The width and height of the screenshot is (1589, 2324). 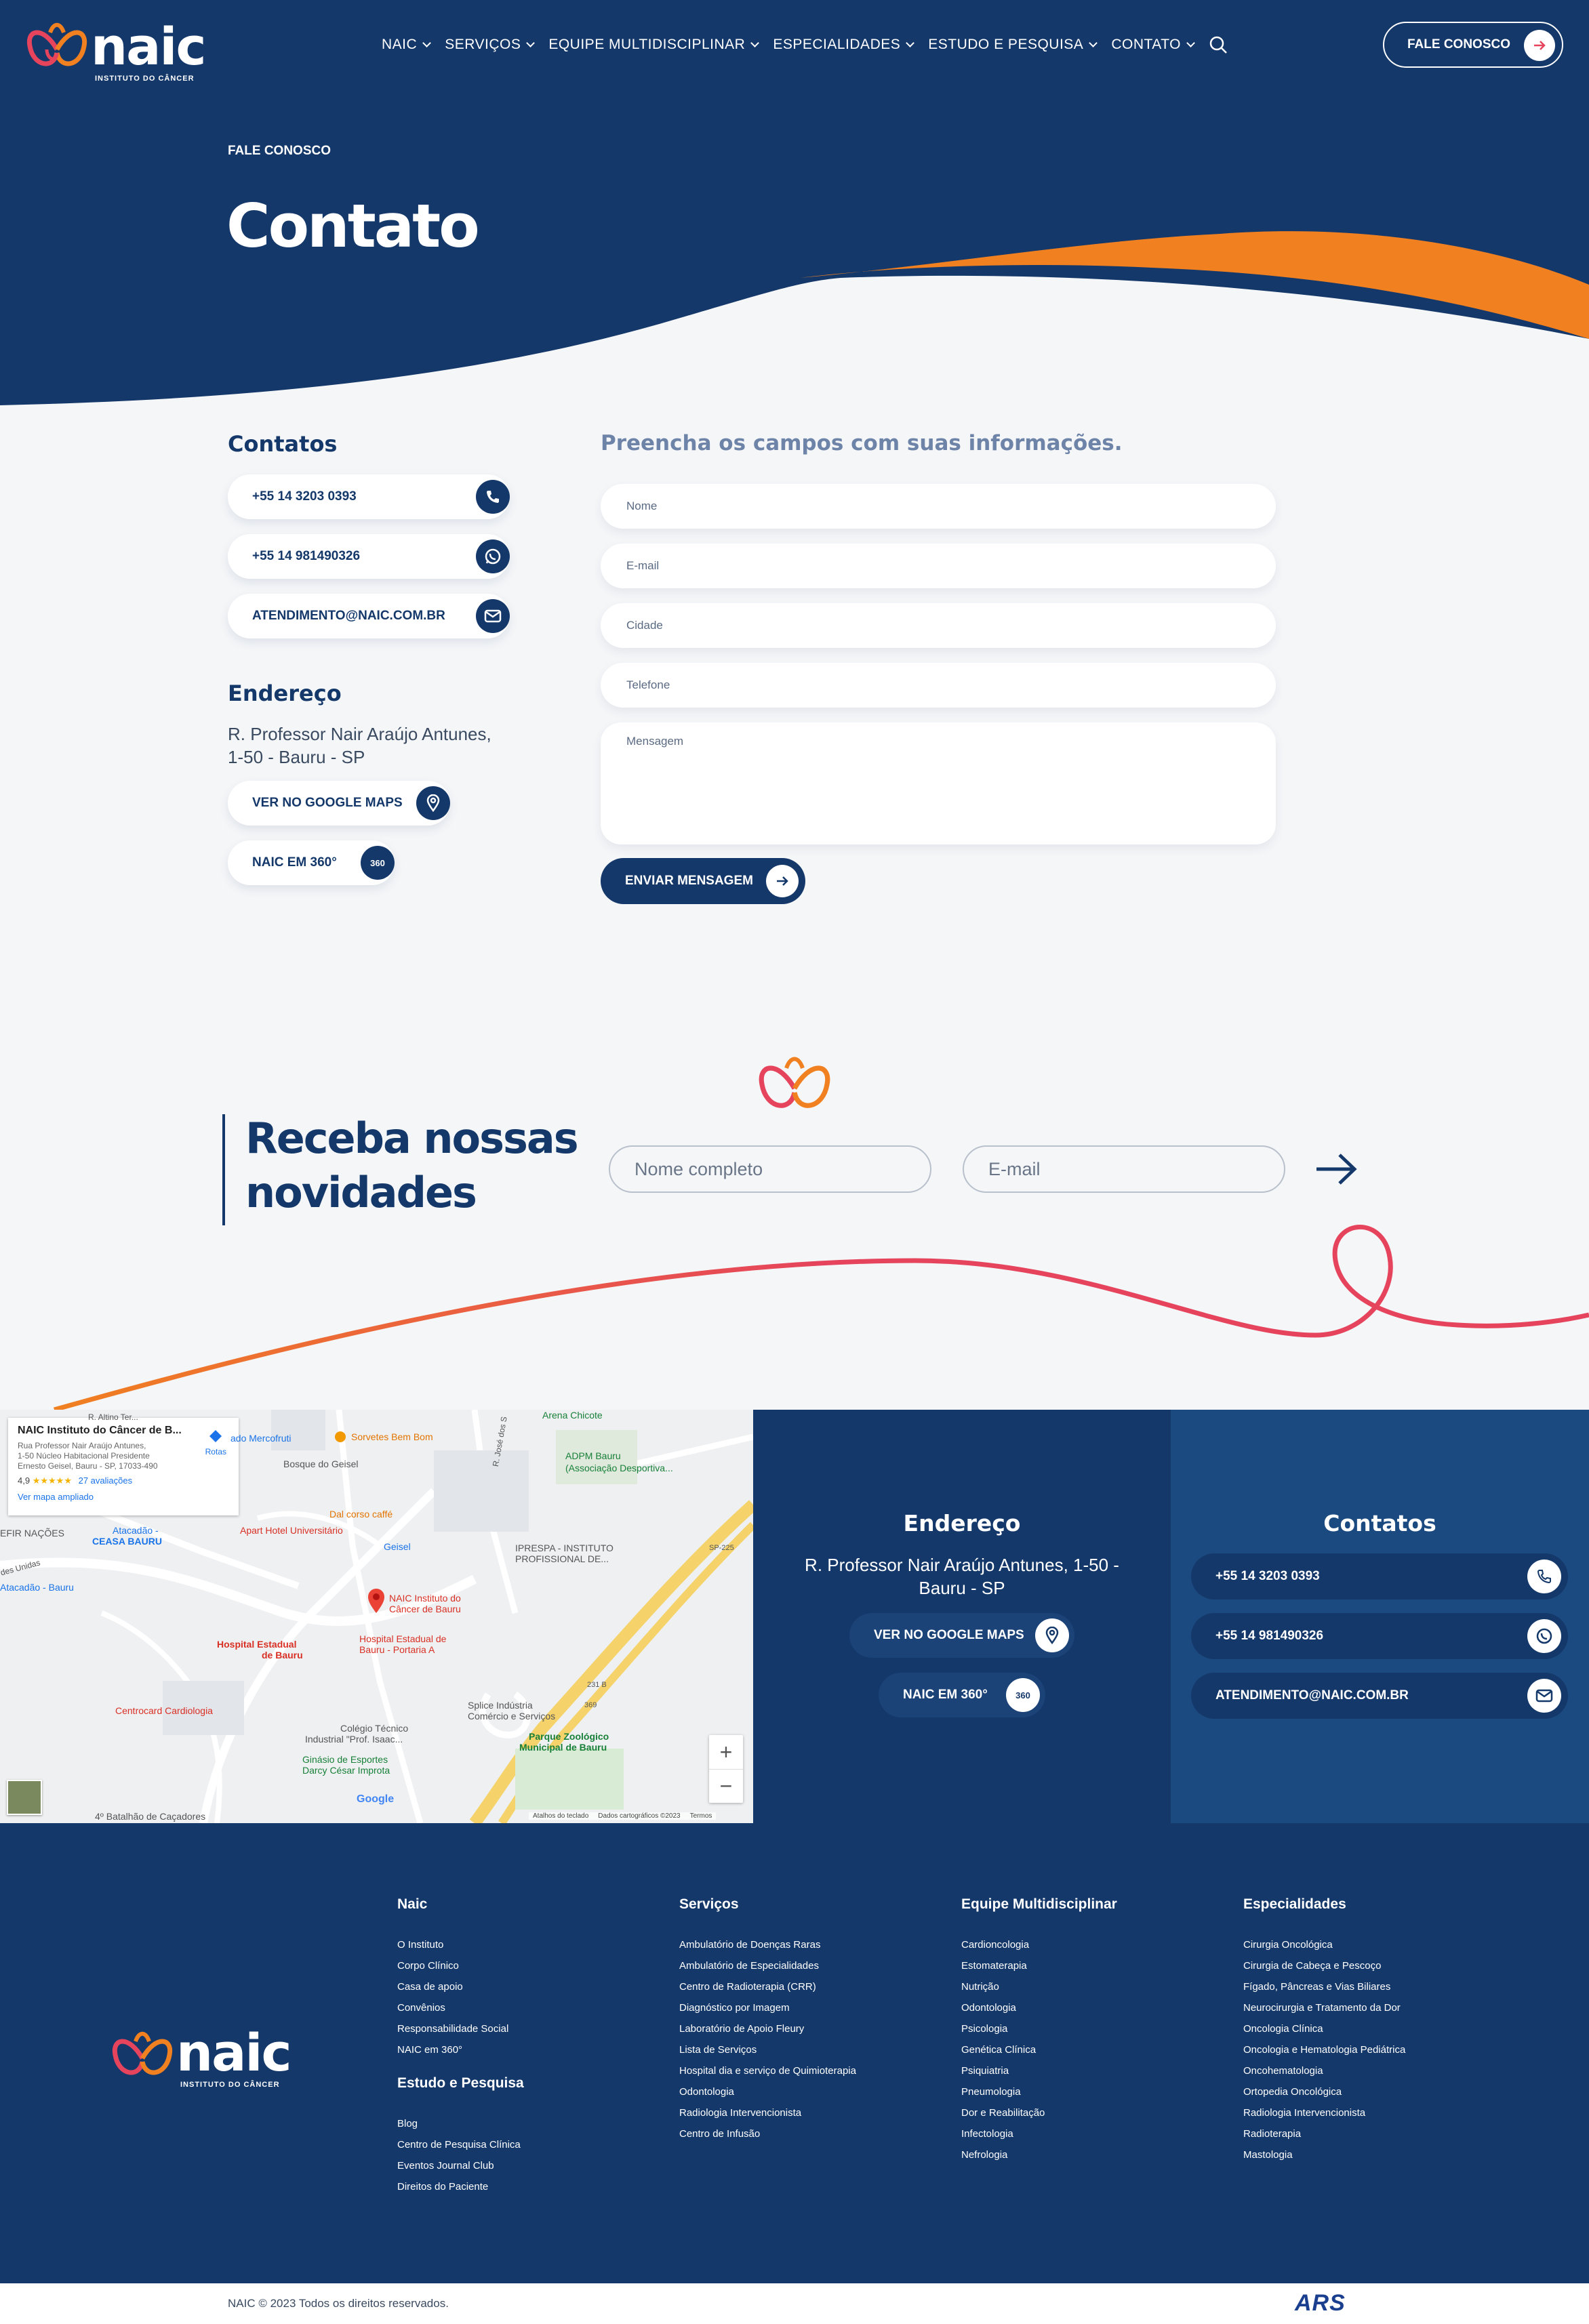 What do you see at coordinates (1003, 2007) in the screenshot?
I see `footer-equipe-link: Odontologia` at bounding box center [1003, 2007].